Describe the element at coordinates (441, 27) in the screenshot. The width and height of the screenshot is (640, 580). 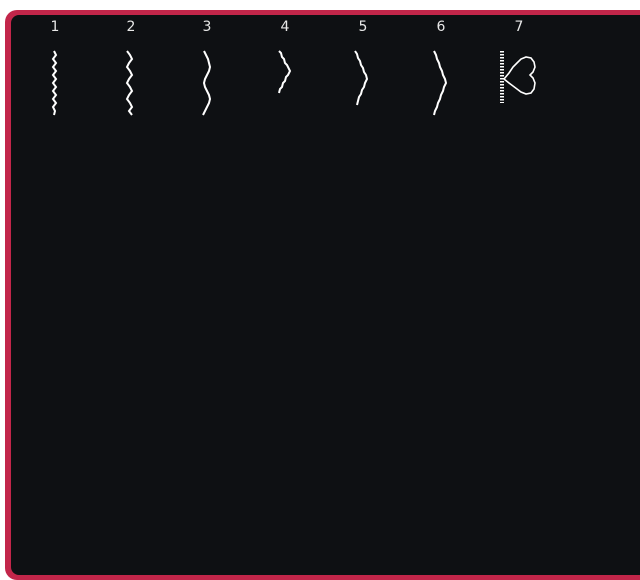
I see `stitch-number: 6` at that location.